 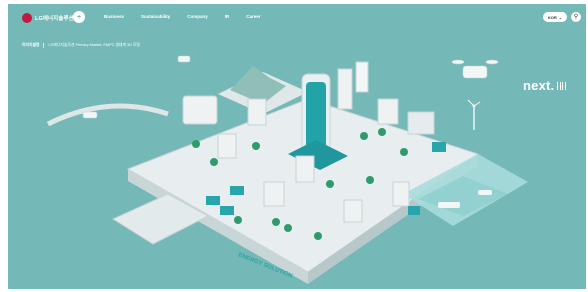 I want to click on nav-company: Company, so click(x=197, y=16).